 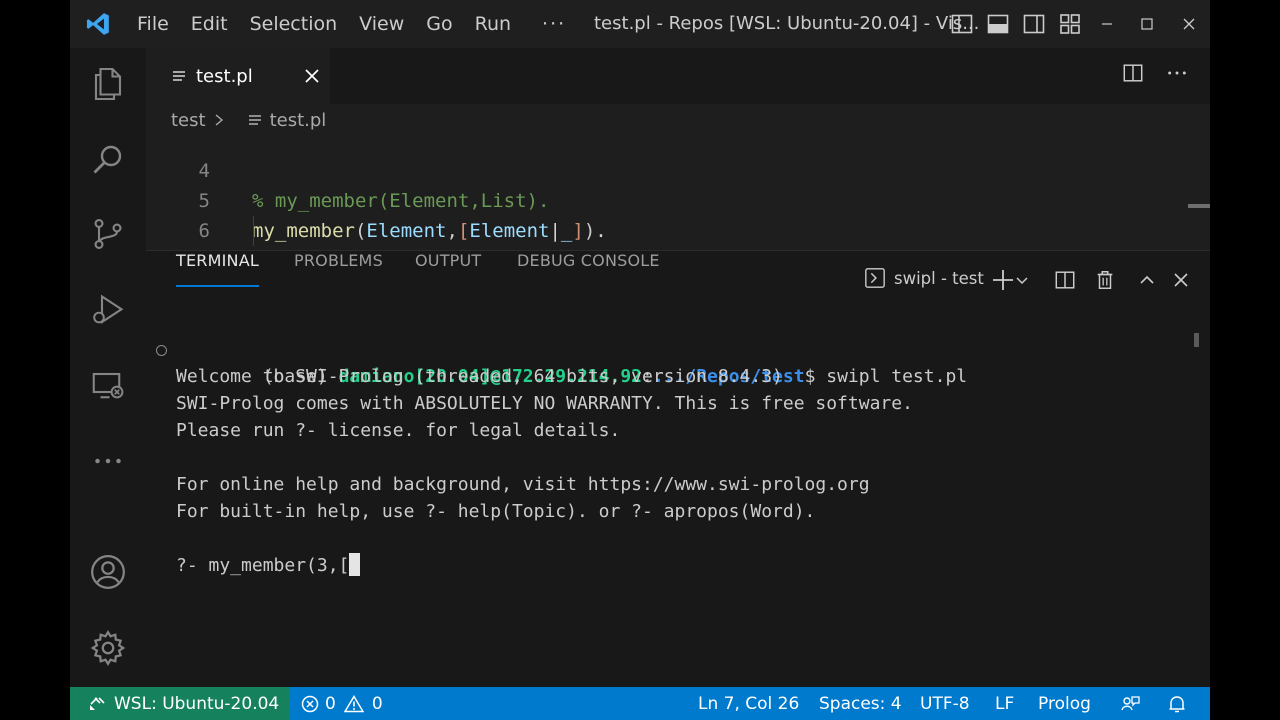 I want to click on terminal-input-line: ?- my_member(3,[, so click(x=268, y=565).